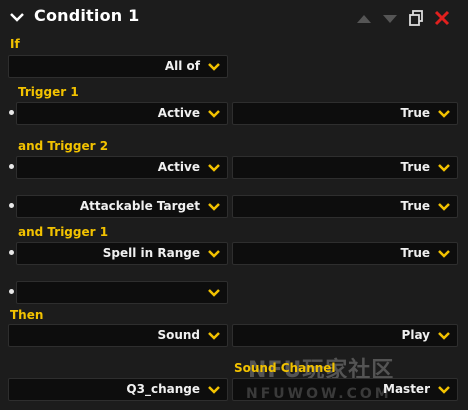  Describe the element at coordinates (415, 206) in the screenshot. I see `check-3-right-value: True` at that location.